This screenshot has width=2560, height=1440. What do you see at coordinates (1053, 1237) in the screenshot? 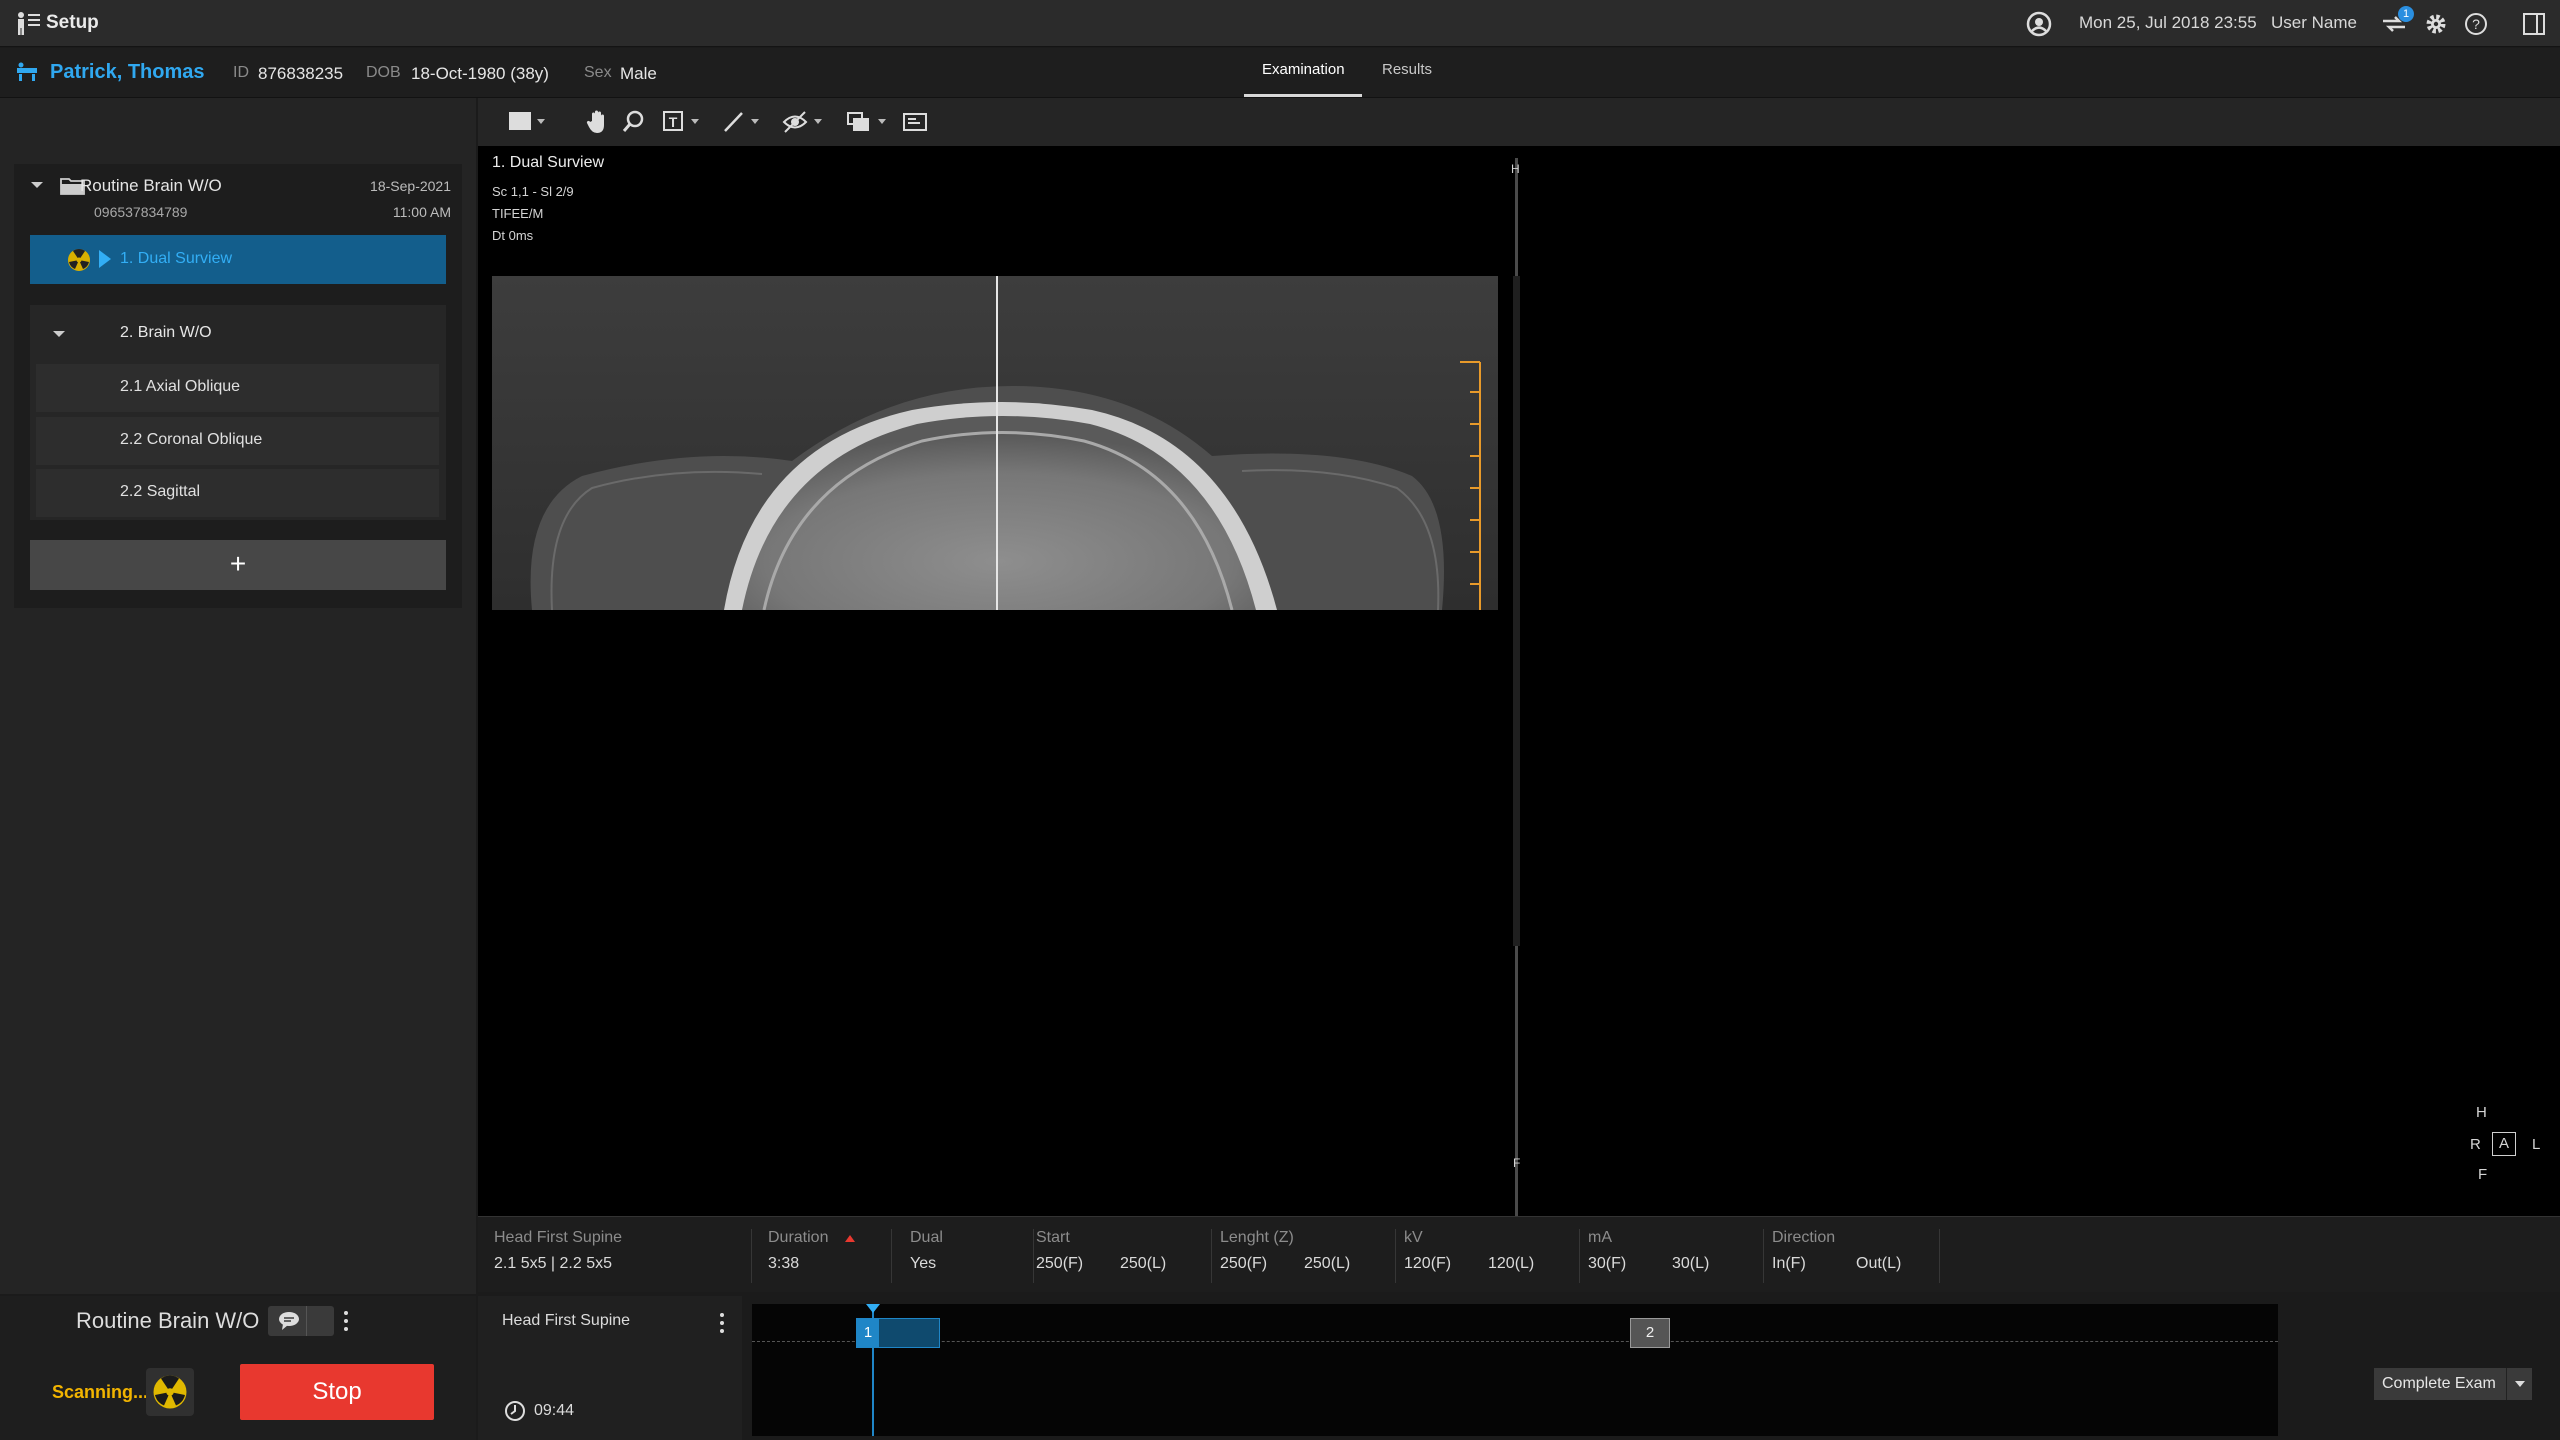
I see `param-header: Start` at bounding box center [1053, 1237].